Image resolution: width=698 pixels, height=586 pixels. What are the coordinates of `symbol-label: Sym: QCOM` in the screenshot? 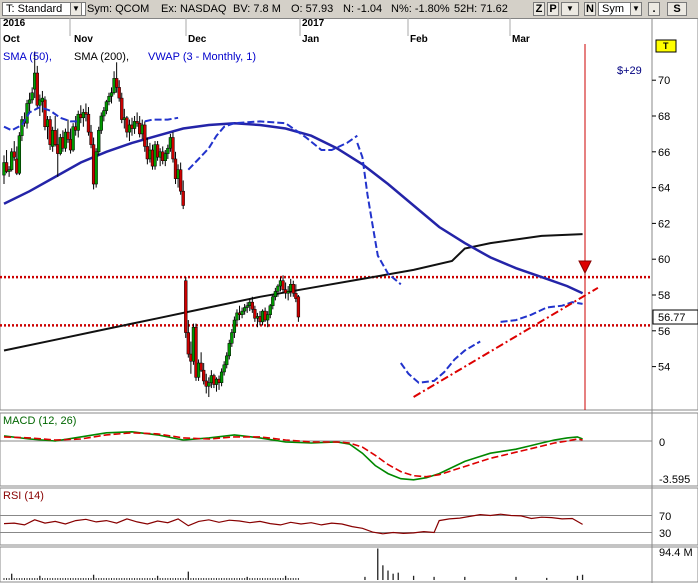 It's located at (118, 9).